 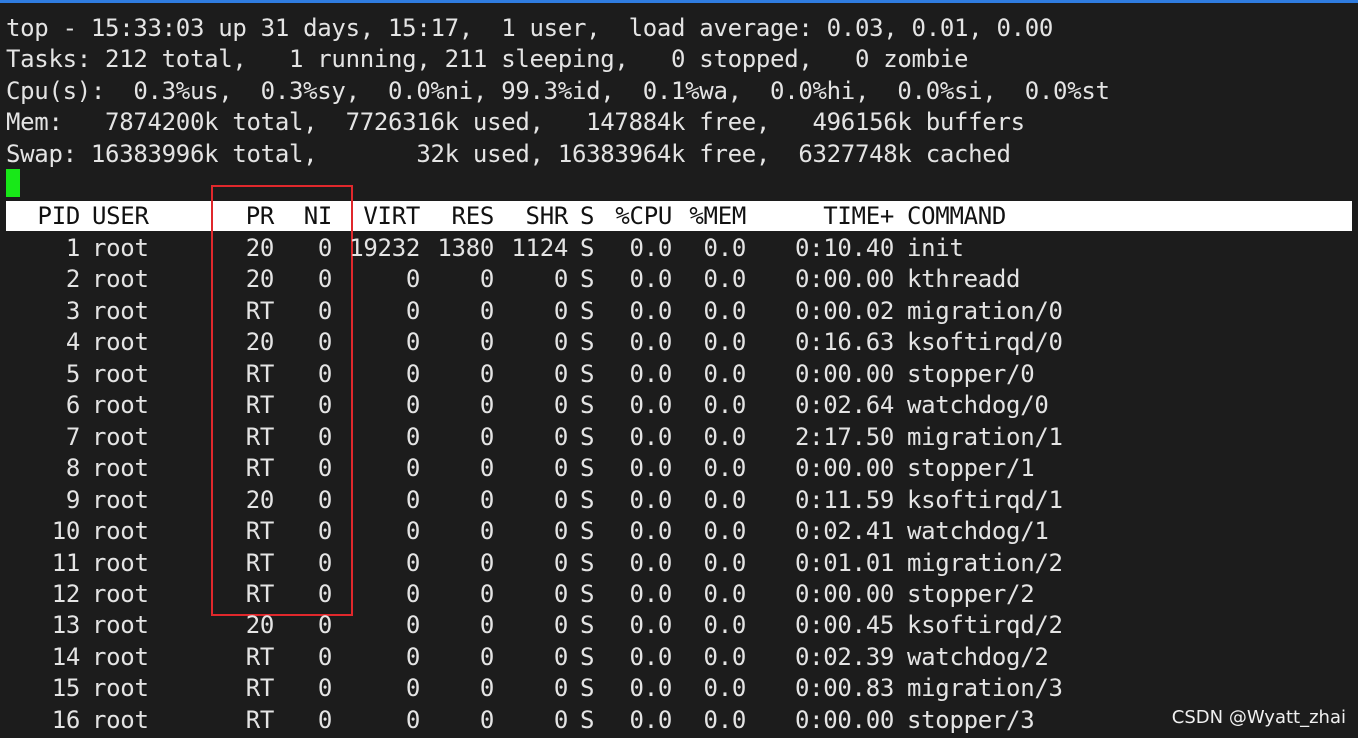 I want to click on process-row-virt-cell: 19232, so click(x=384, y=248).